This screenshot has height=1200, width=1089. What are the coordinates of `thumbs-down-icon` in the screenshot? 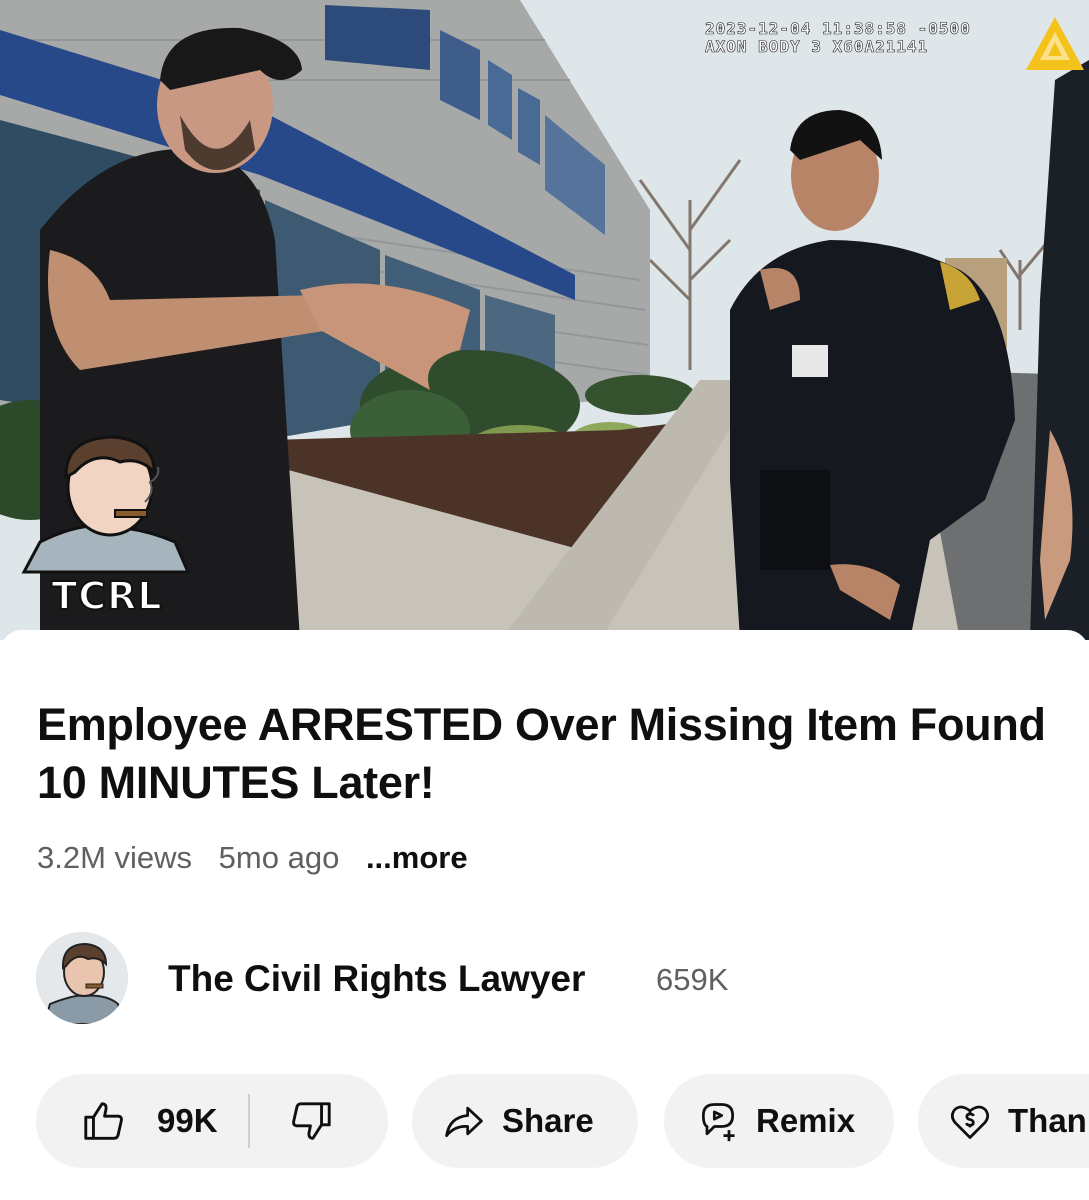 It's located at (311, 1121).